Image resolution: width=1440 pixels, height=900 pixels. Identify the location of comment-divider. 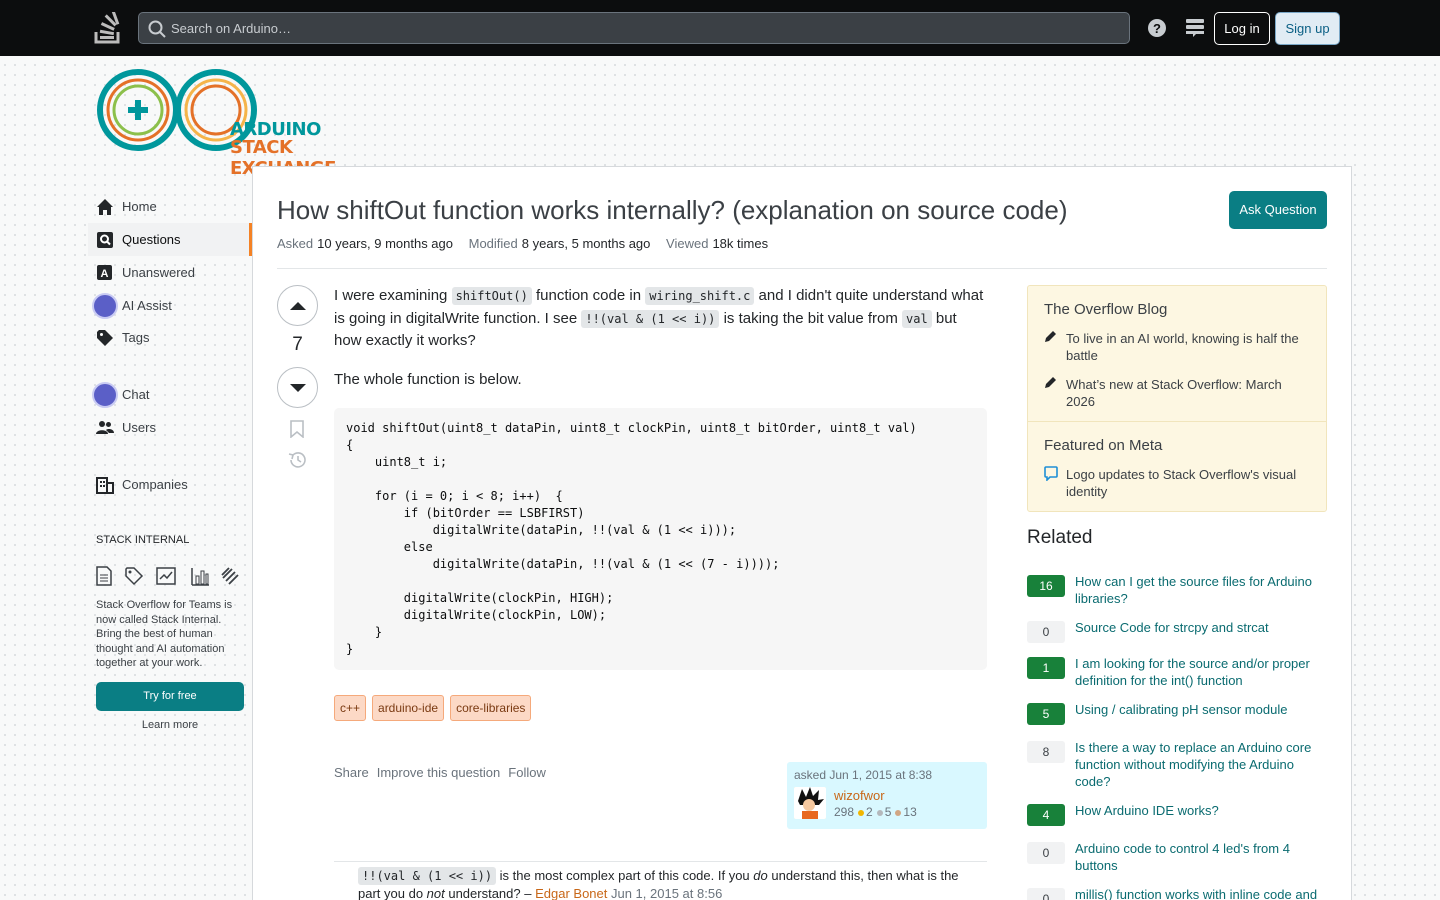
(660, 861).